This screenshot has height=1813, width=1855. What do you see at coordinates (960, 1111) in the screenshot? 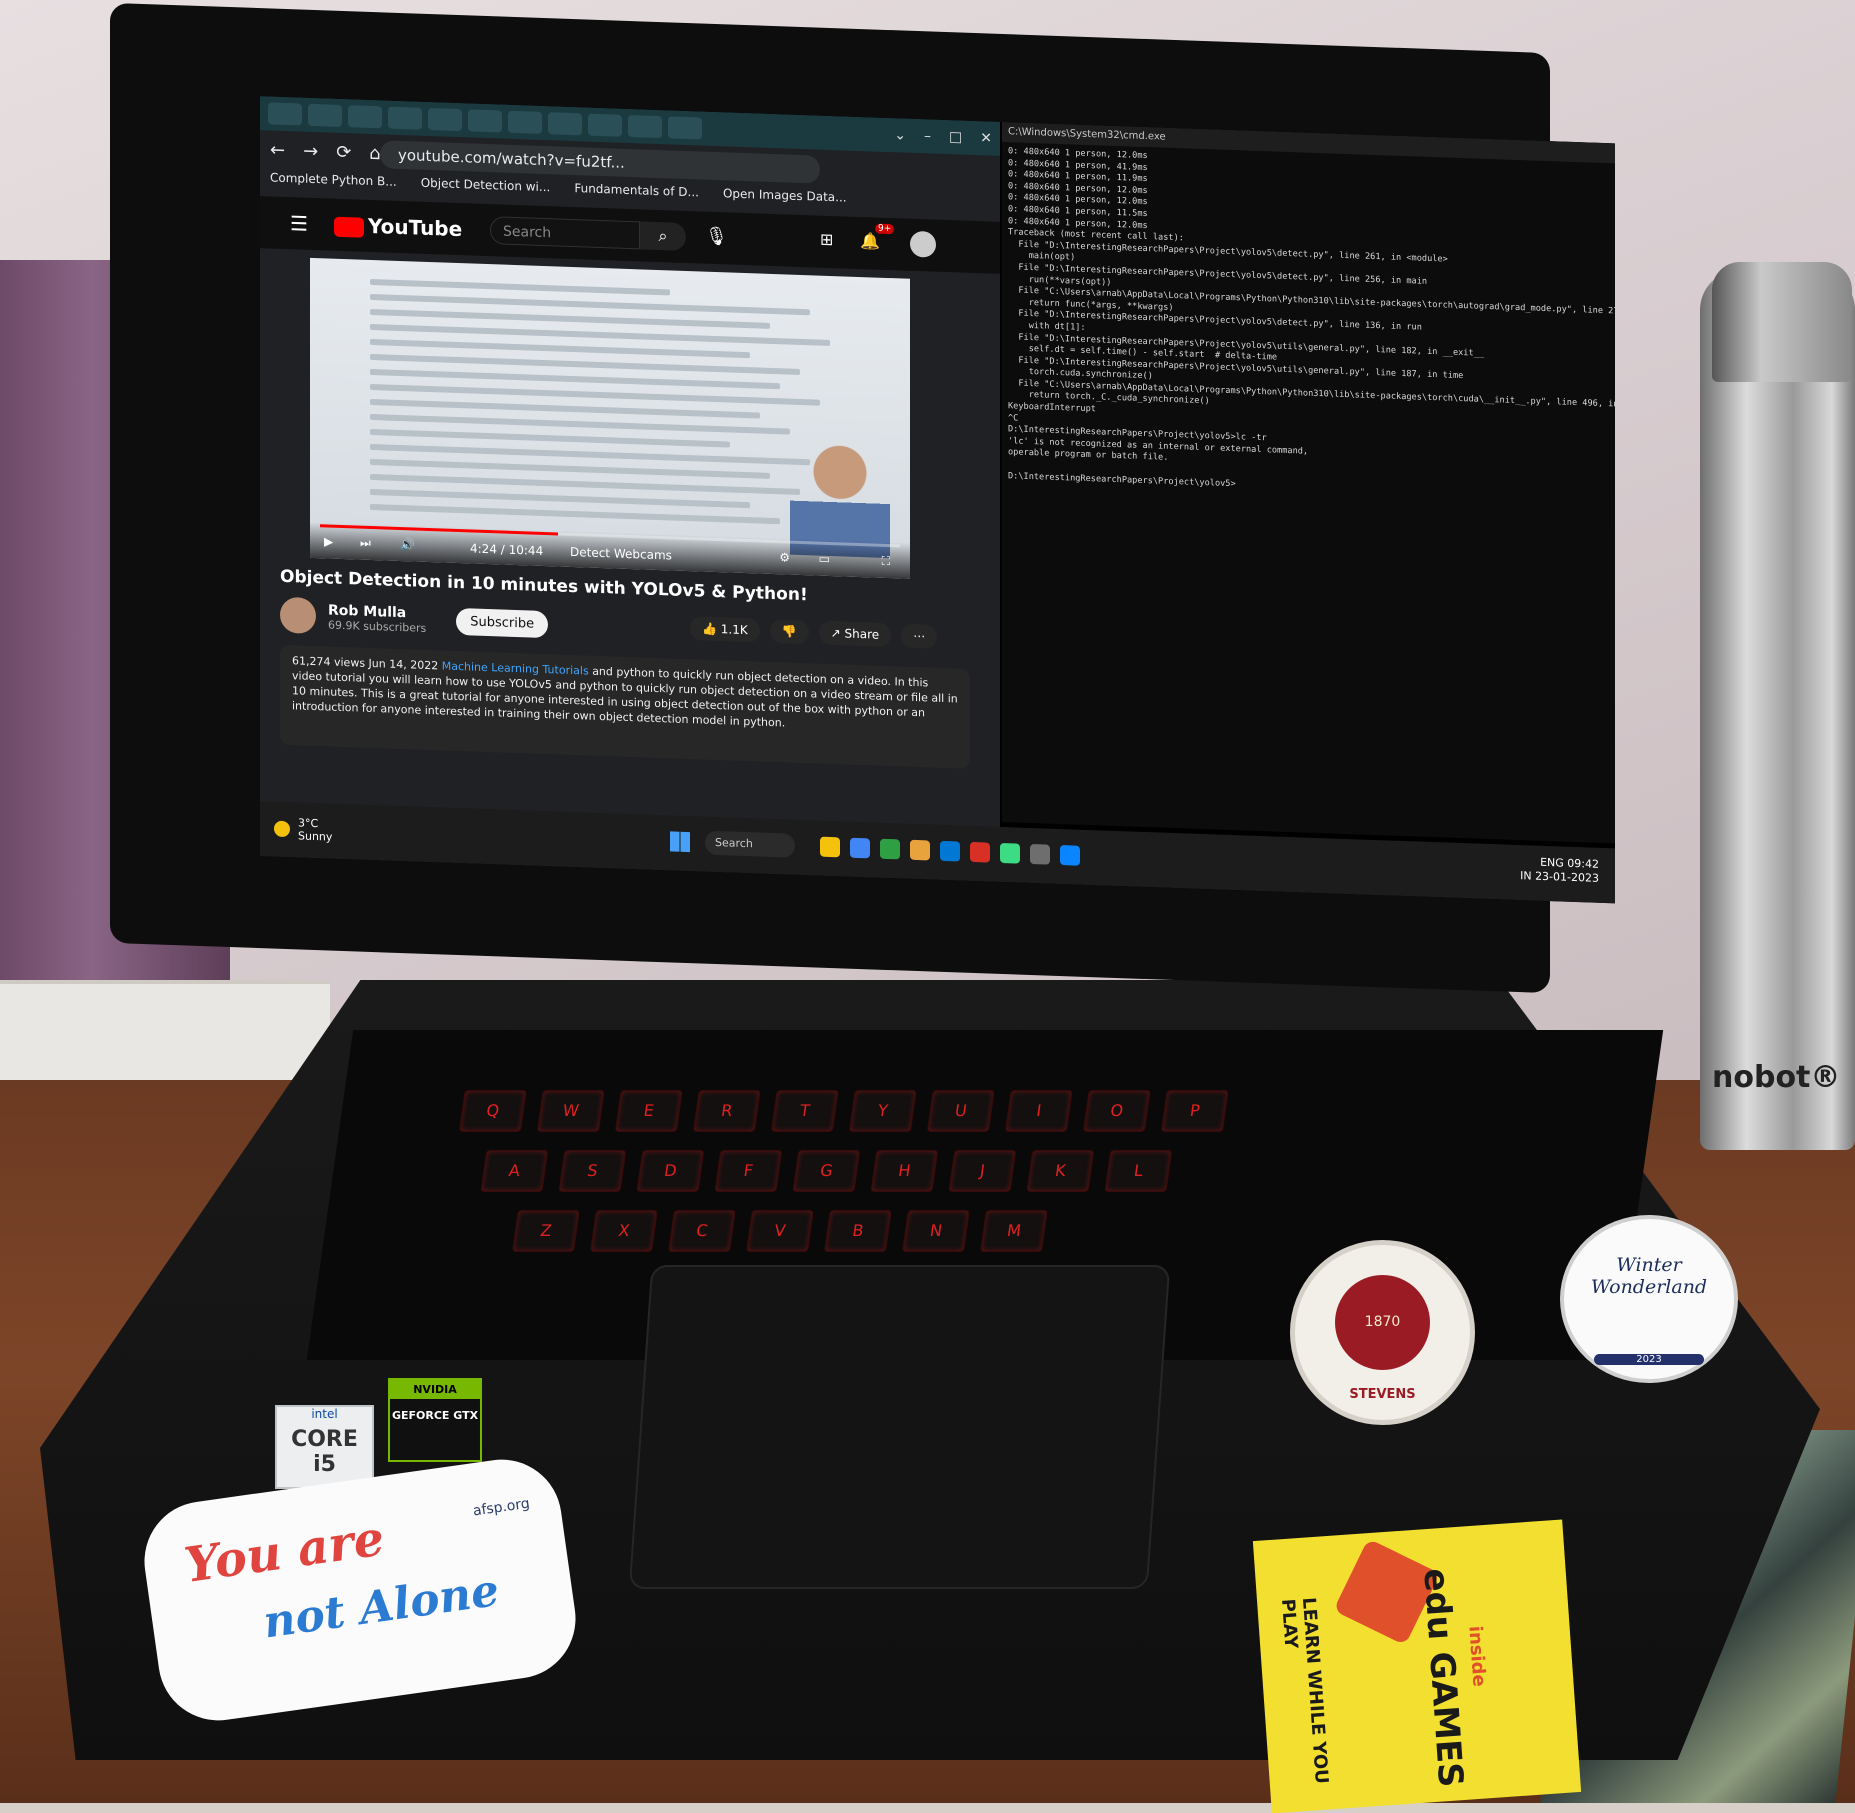
I see `key-u: U` at bounding box center [960, 1111].